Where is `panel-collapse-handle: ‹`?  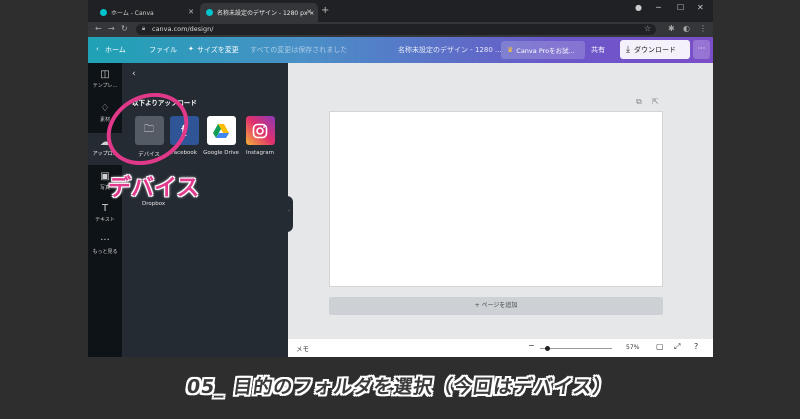
panel-collapse-handle: ‹ is located at coordinates (290, 214).